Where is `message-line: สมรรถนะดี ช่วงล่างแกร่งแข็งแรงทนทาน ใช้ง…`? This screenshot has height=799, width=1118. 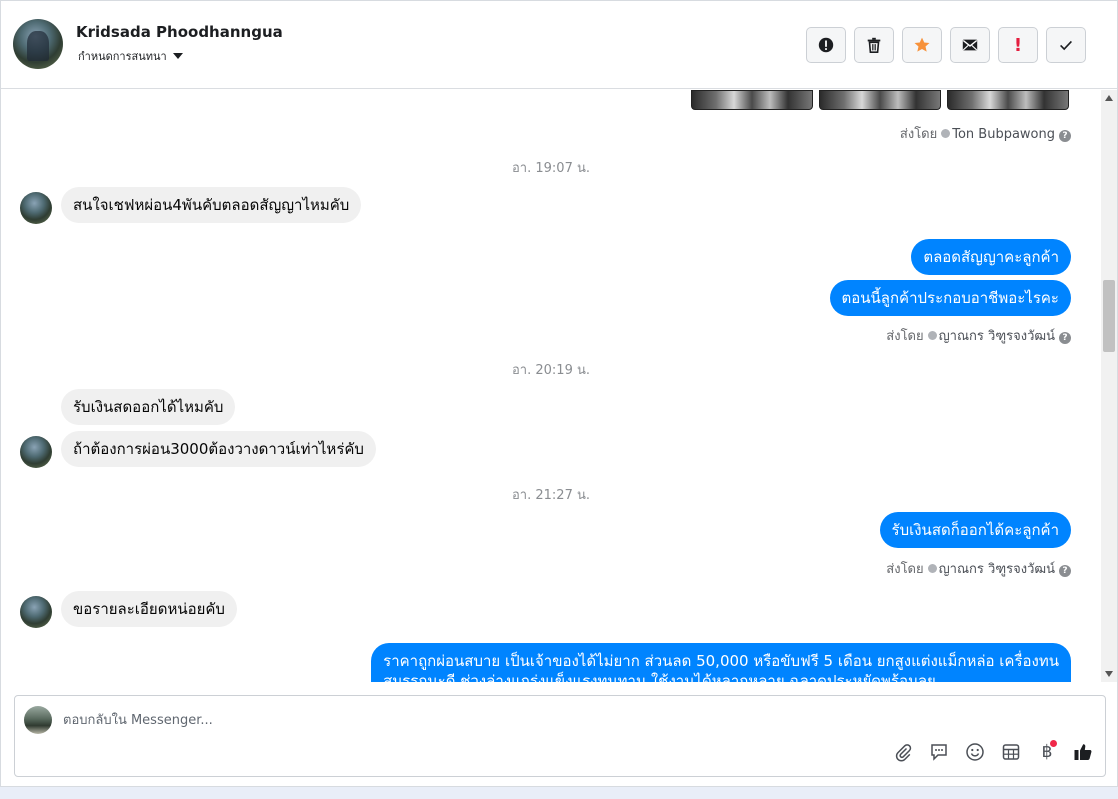
message-line: สมรรถนะดี ช่วงล่างแกร่งแข็งแรงทนทาน ใช้ง… is located at coordinates (659, 677).